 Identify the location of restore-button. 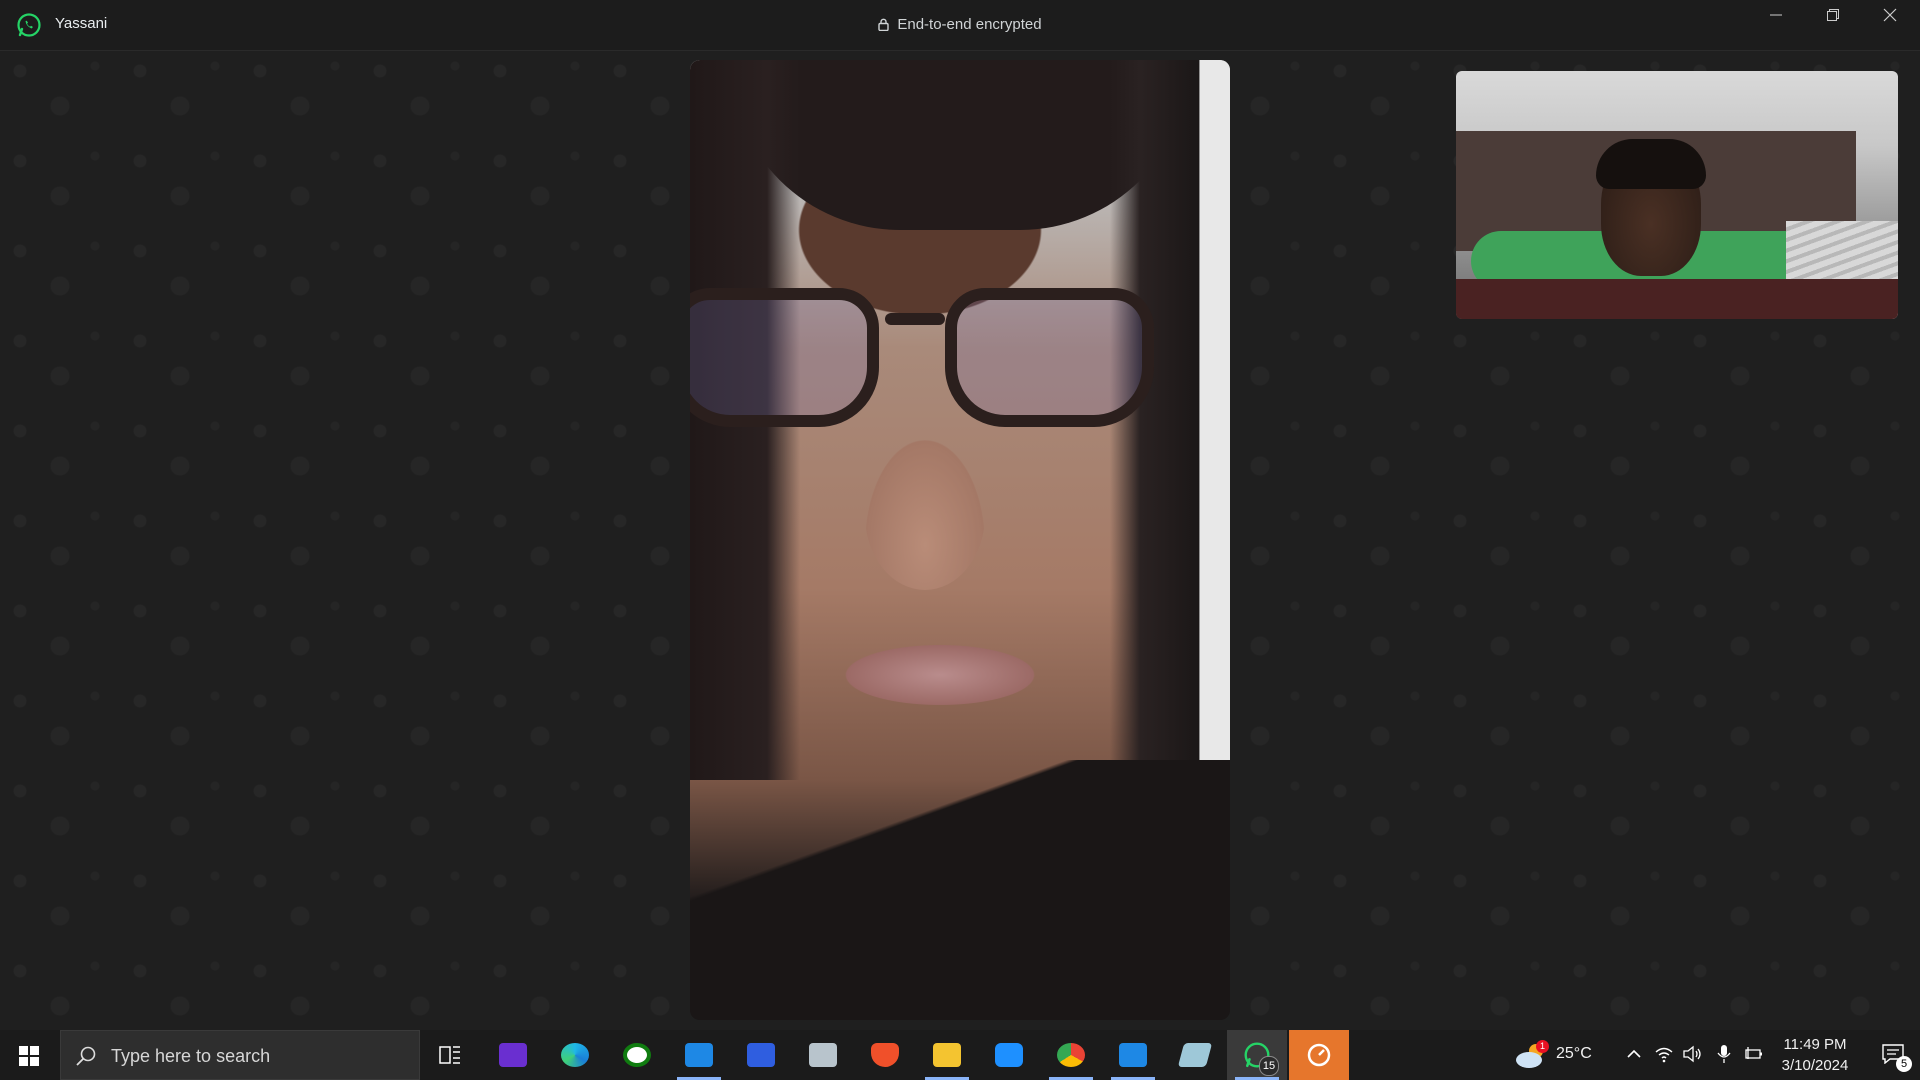
(1833, 20).